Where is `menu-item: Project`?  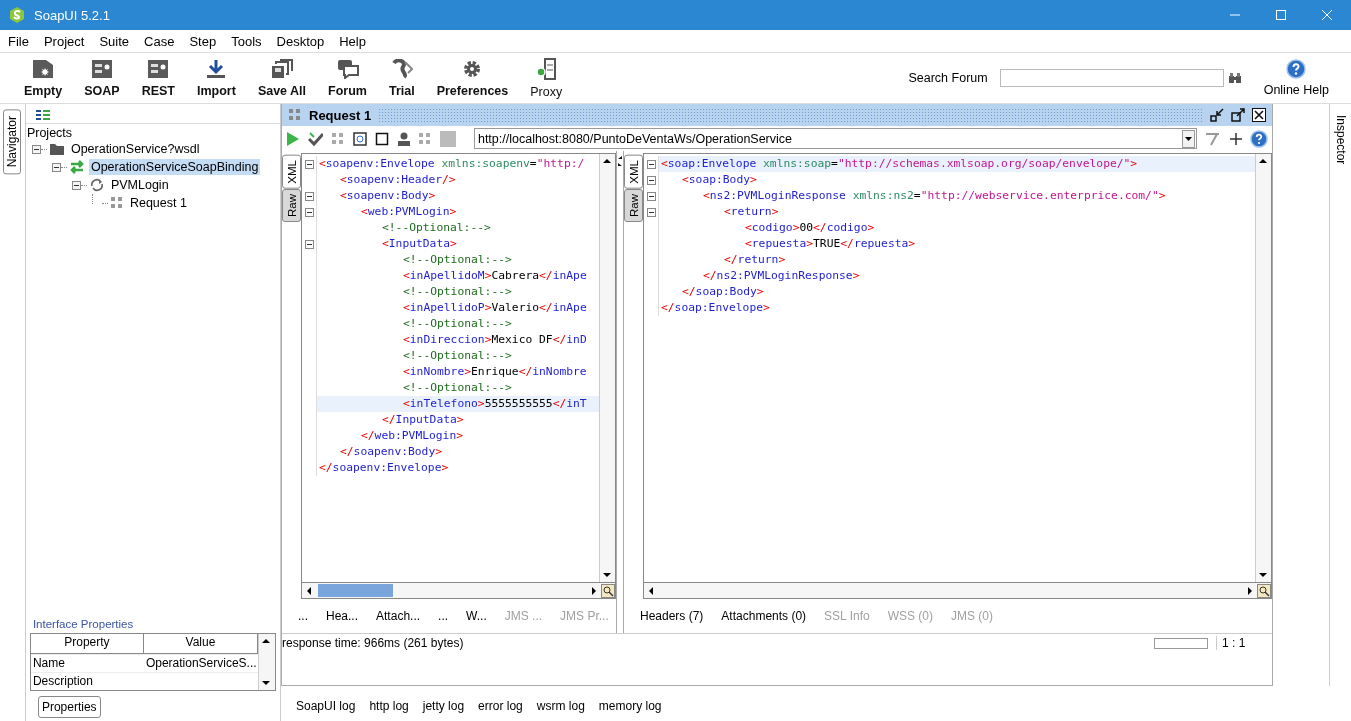
menu-item: Project is located at coordinates (63, 41).